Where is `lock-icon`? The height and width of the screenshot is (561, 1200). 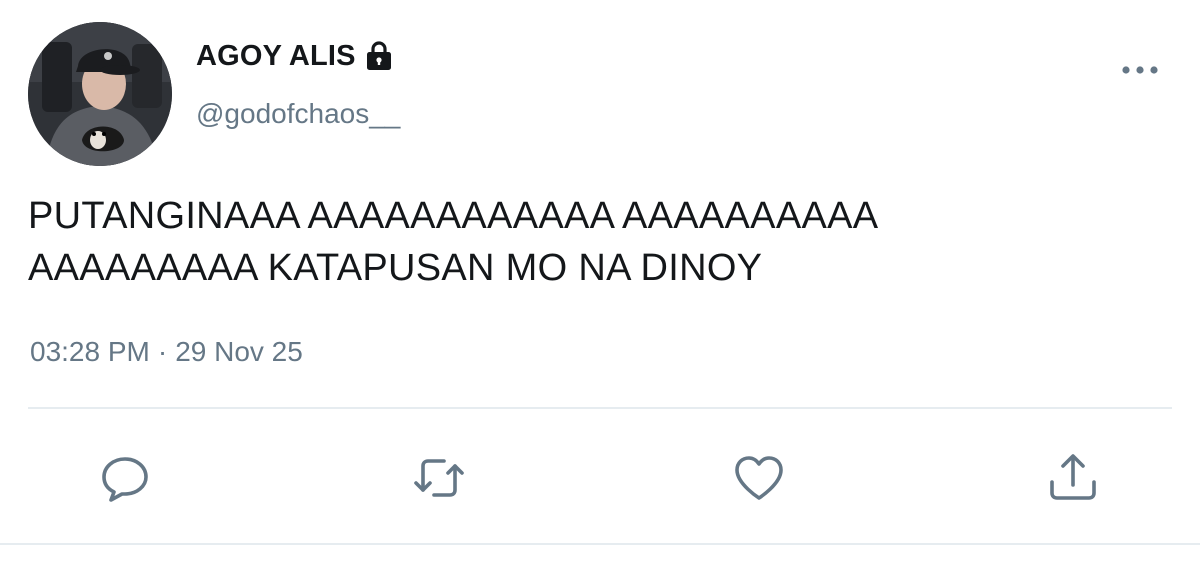 lock-icon is located at coordinates (379, 56).